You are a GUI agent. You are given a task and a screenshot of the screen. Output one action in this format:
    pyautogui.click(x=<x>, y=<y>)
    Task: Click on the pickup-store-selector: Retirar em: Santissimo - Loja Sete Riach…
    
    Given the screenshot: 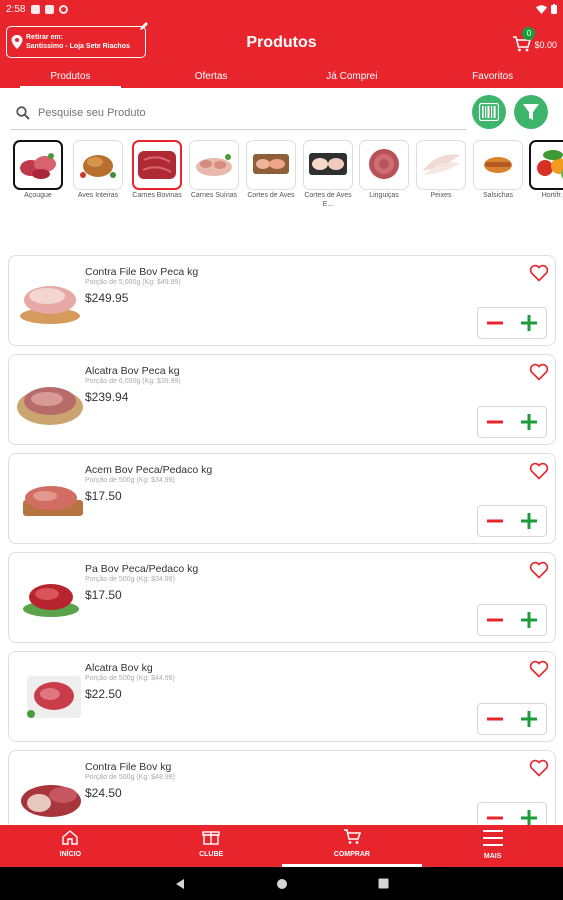 What is the action you would take?
    pyautogui.click(x=77, y=40)
    